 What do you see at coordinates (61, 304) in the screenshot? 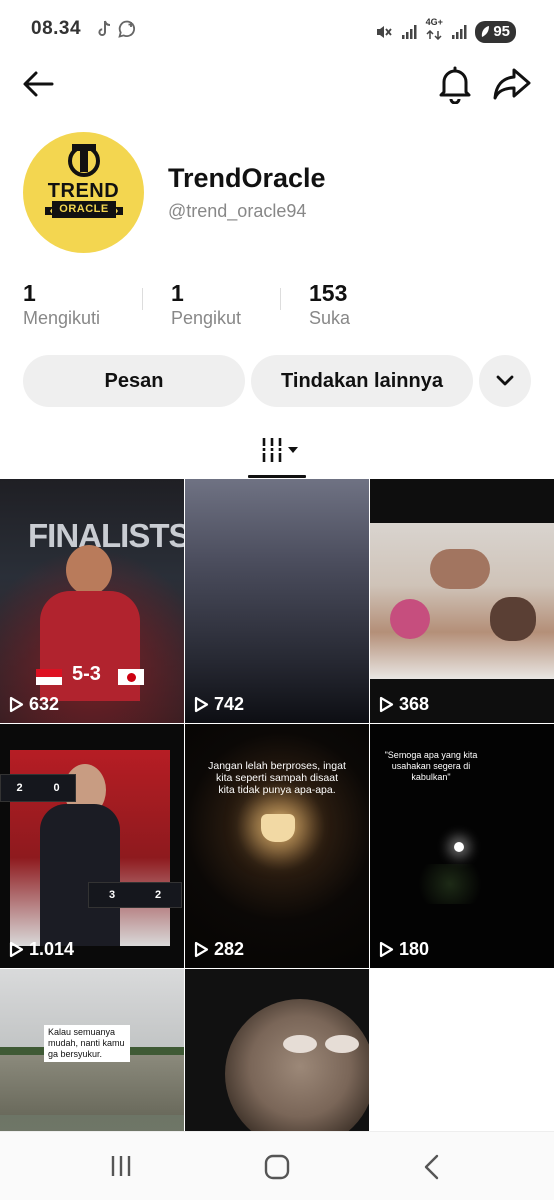
I see `stat-following: 1 Mengikuti` at bounding box center [61, 304].